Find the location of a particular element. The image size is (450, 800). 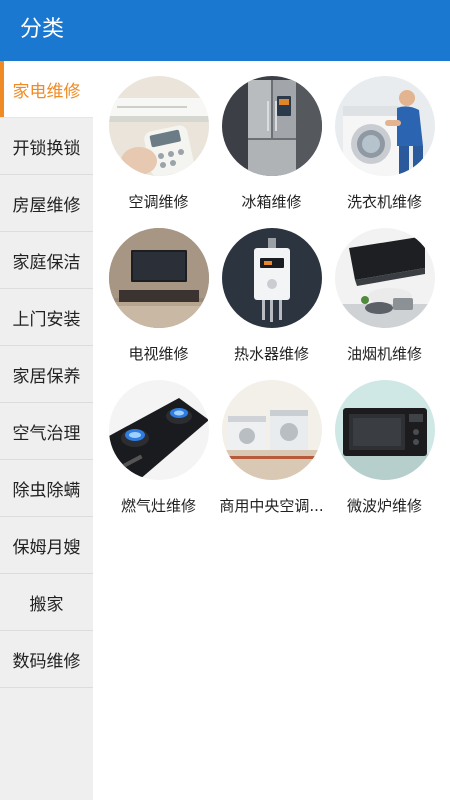

category-label: 油烟机维修 is located at coordinates (384, 354).